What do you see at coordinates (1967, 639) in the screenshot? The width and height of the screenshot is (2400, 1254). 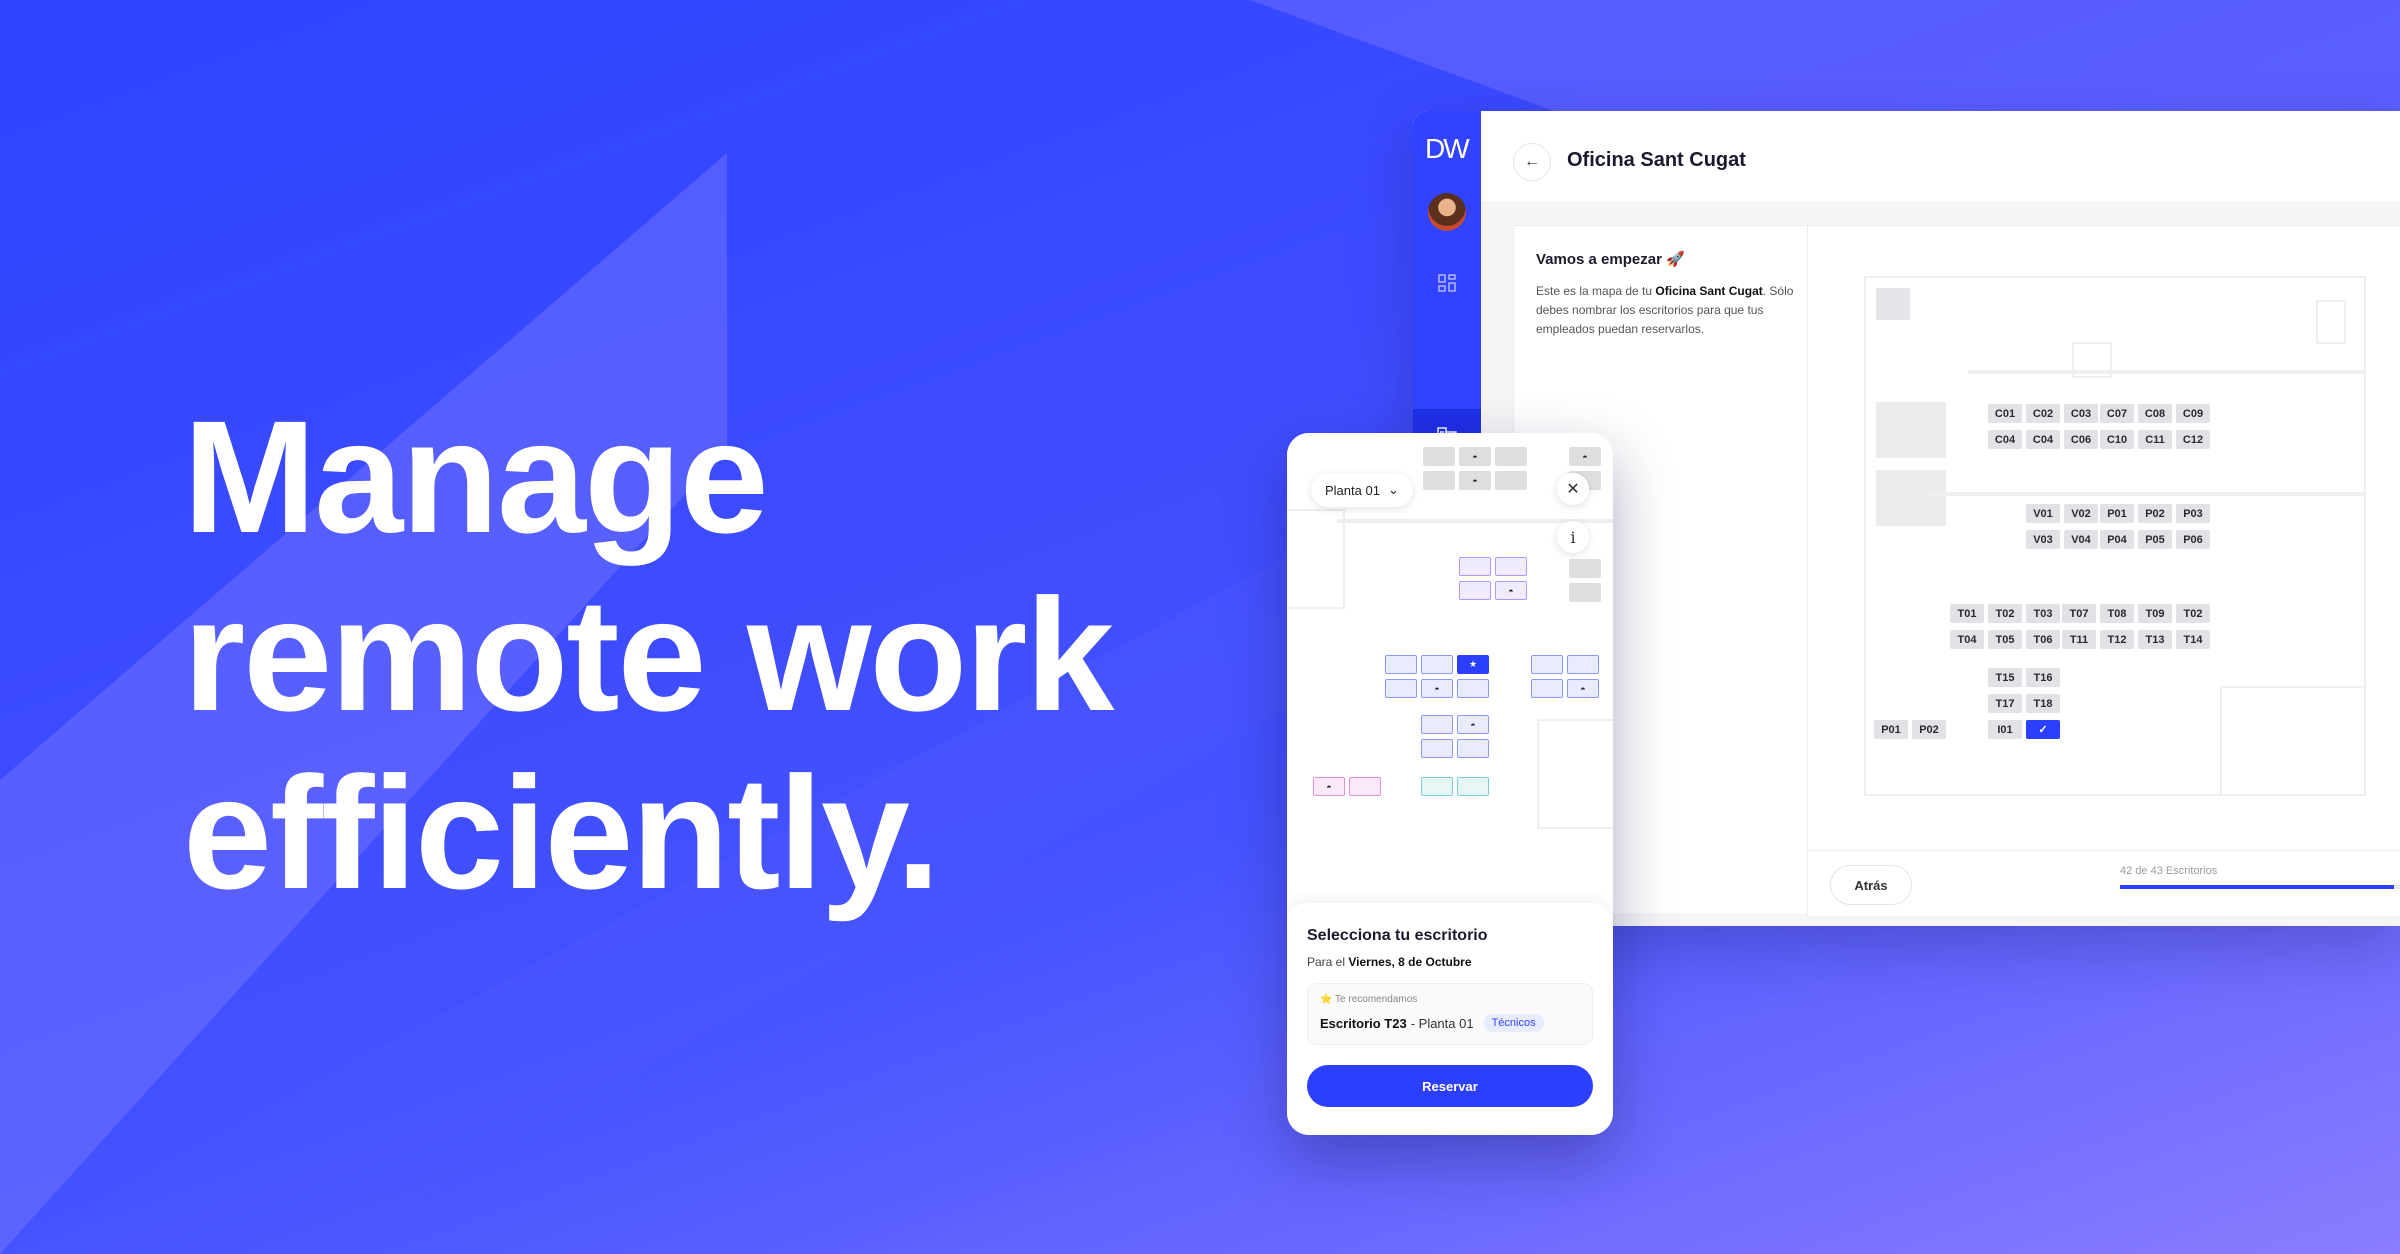 I see `desk-t04: T04` at bounding box center [1967, 639].